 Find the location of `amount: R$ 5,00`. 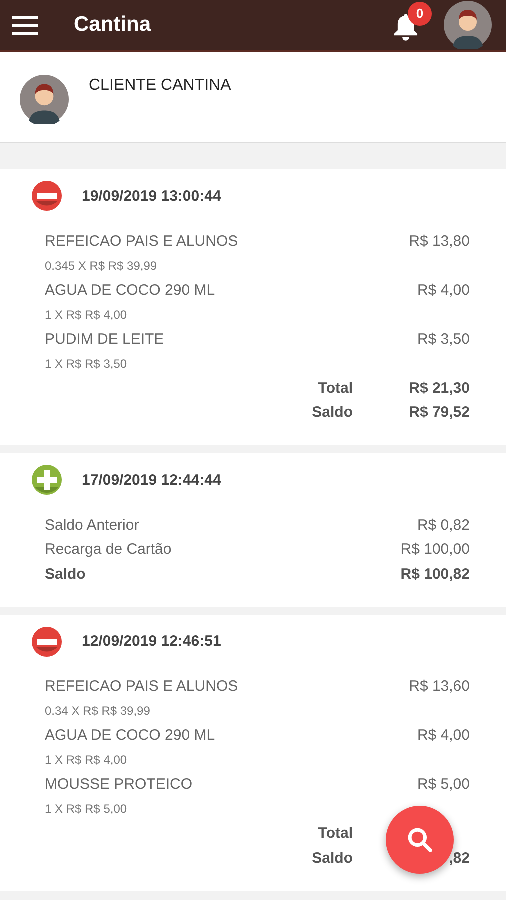

amount: R$ 5,00 is located at coordinates (443, 785).